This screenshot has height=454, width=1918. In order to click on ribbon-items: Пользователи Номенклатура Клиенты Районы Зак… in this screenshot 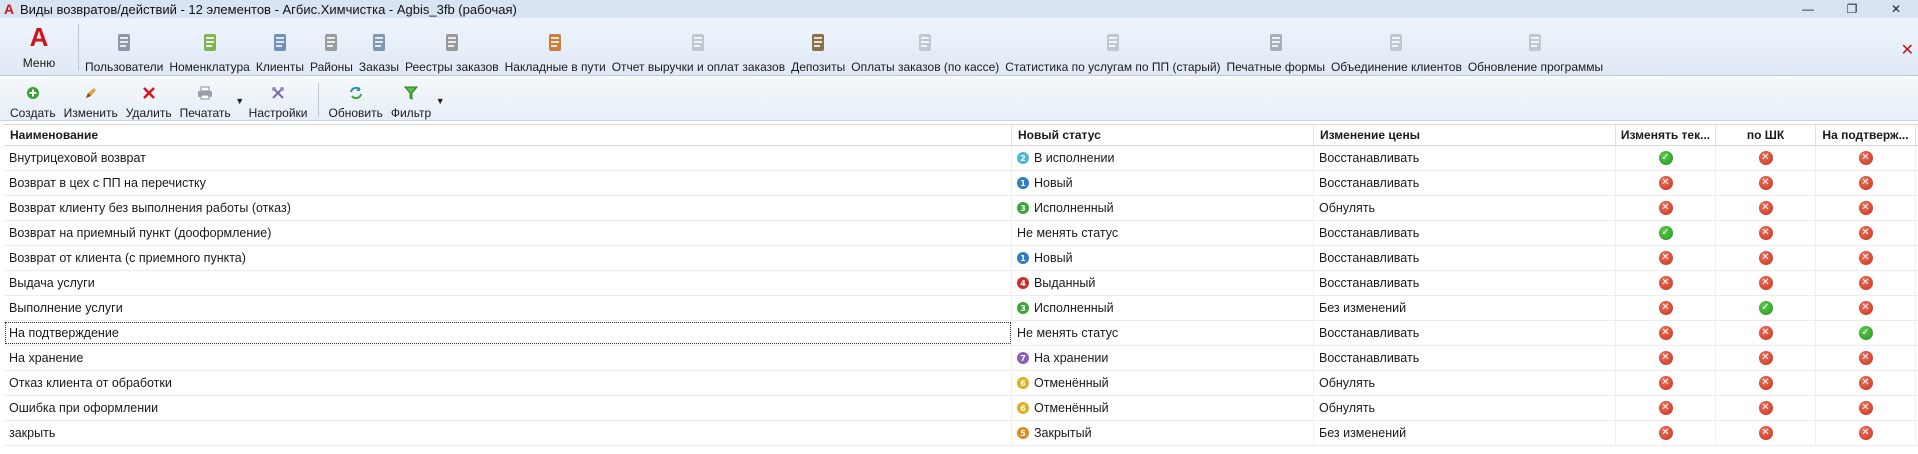, I will do `click(844, 48)`.